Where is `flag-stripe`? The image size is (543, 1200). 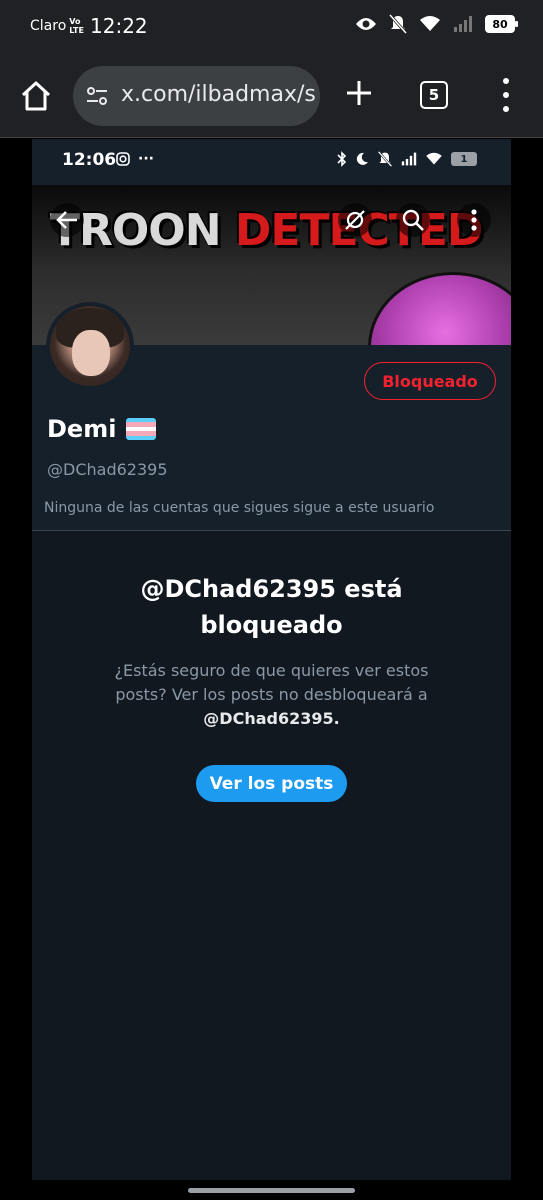
flag-stripe is located at coordinates (141, 437).